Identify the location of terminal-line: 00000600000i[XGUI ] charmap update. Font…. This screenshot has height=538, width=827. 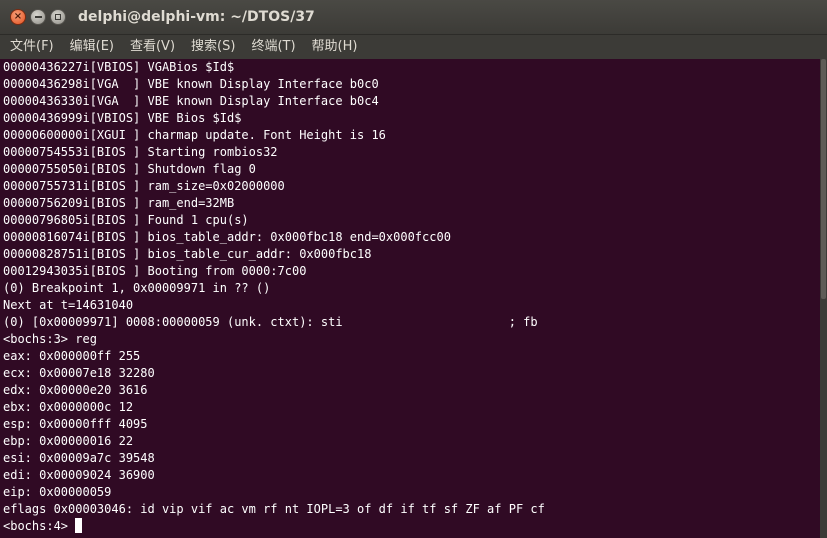
(194, 135).